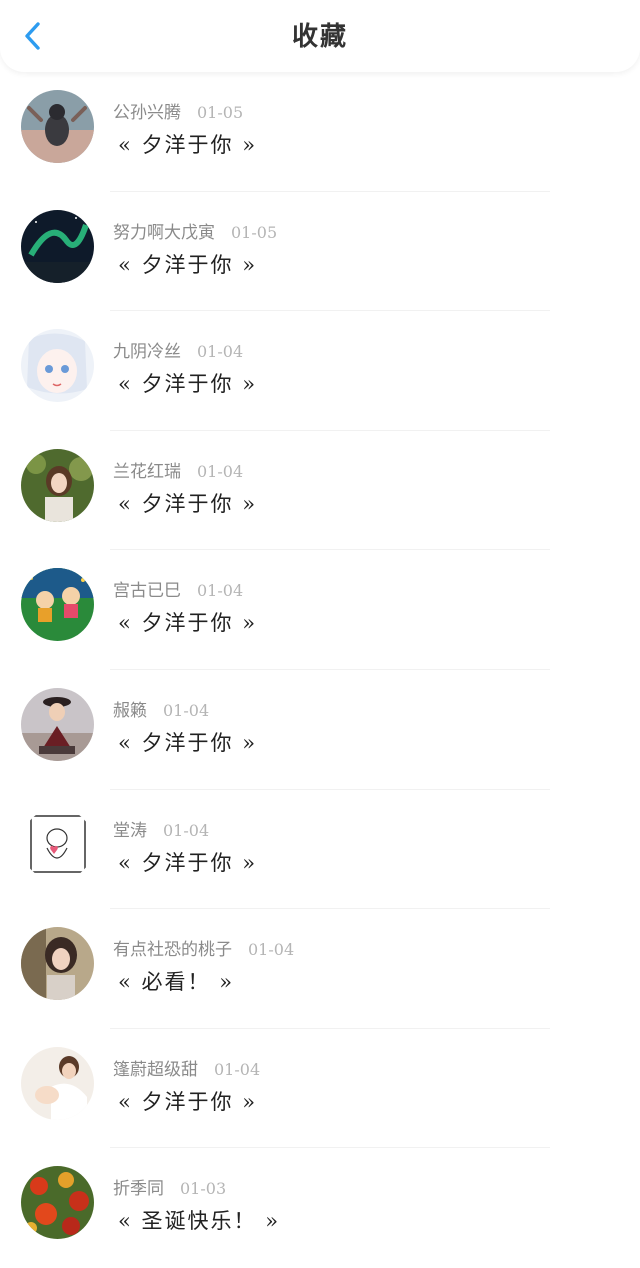 The height and width of the screenshot is (1268, 640). Describe the element at coordinates (138, 1189) in the screenshot. I see `user-name: 折季同` at that location.